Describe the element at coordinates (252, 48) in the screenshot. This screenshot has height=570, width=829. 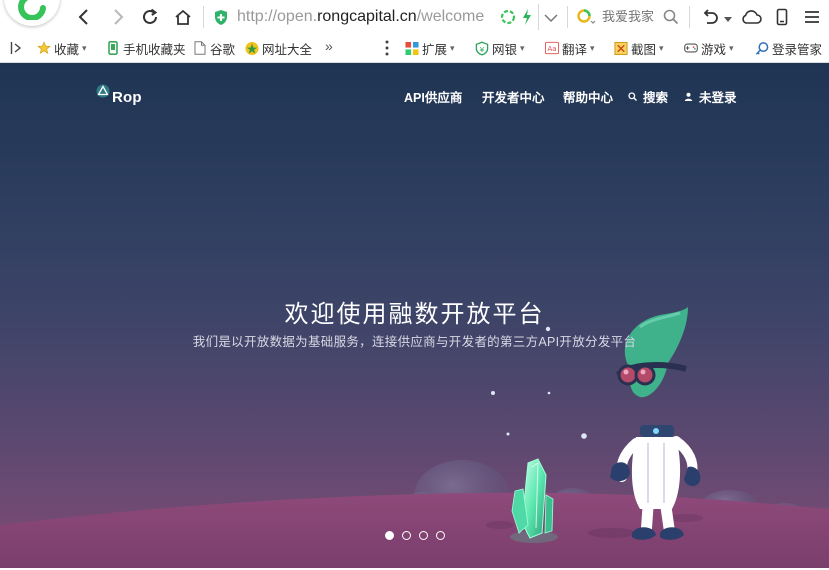
I see `site-nav-icon` at that location.